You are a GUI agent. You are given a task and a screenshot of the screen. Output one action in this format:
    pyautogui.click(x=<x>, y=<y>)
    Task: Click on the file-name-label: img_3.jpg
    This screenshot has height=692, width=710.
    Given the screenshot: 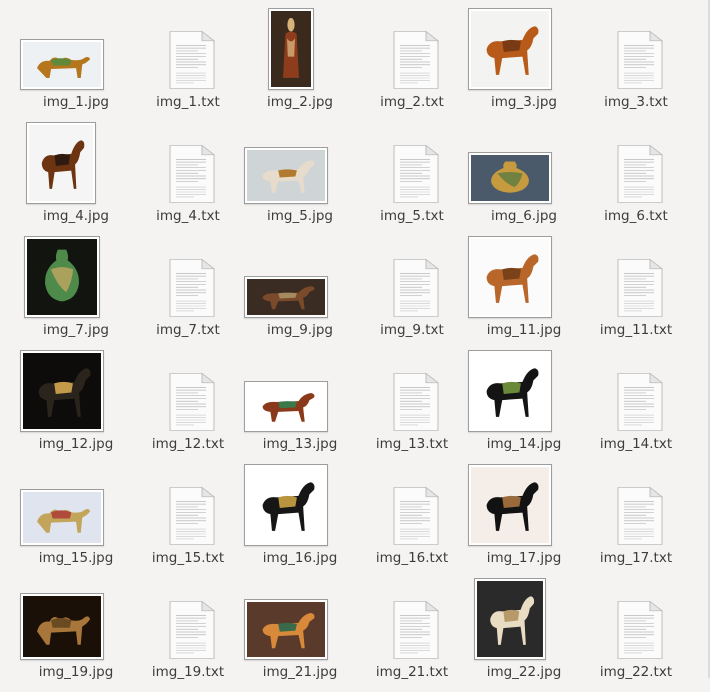 What is the action you would take?
    pyautogui.click(x=524, y=102)
    